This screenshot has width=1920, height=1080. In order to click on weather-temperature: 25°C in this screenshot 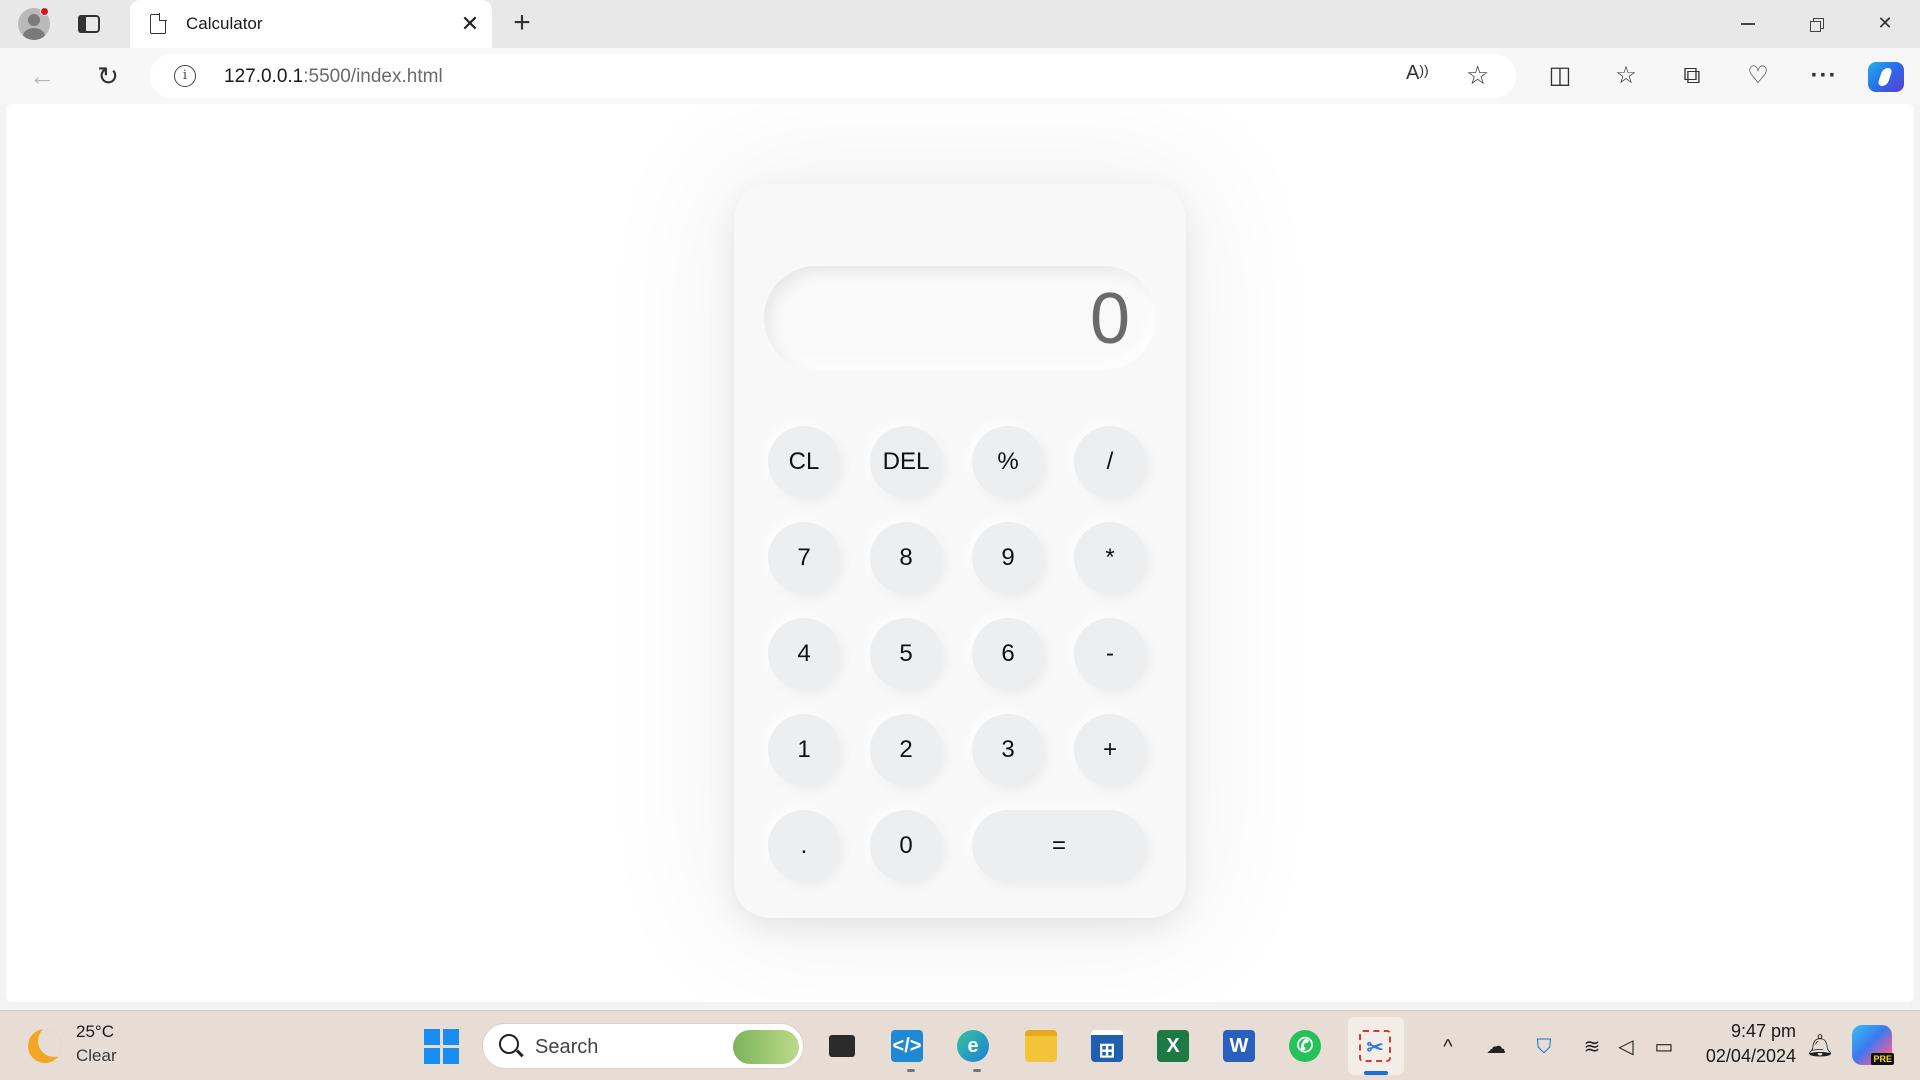, I will do `click(95, 1032)`.